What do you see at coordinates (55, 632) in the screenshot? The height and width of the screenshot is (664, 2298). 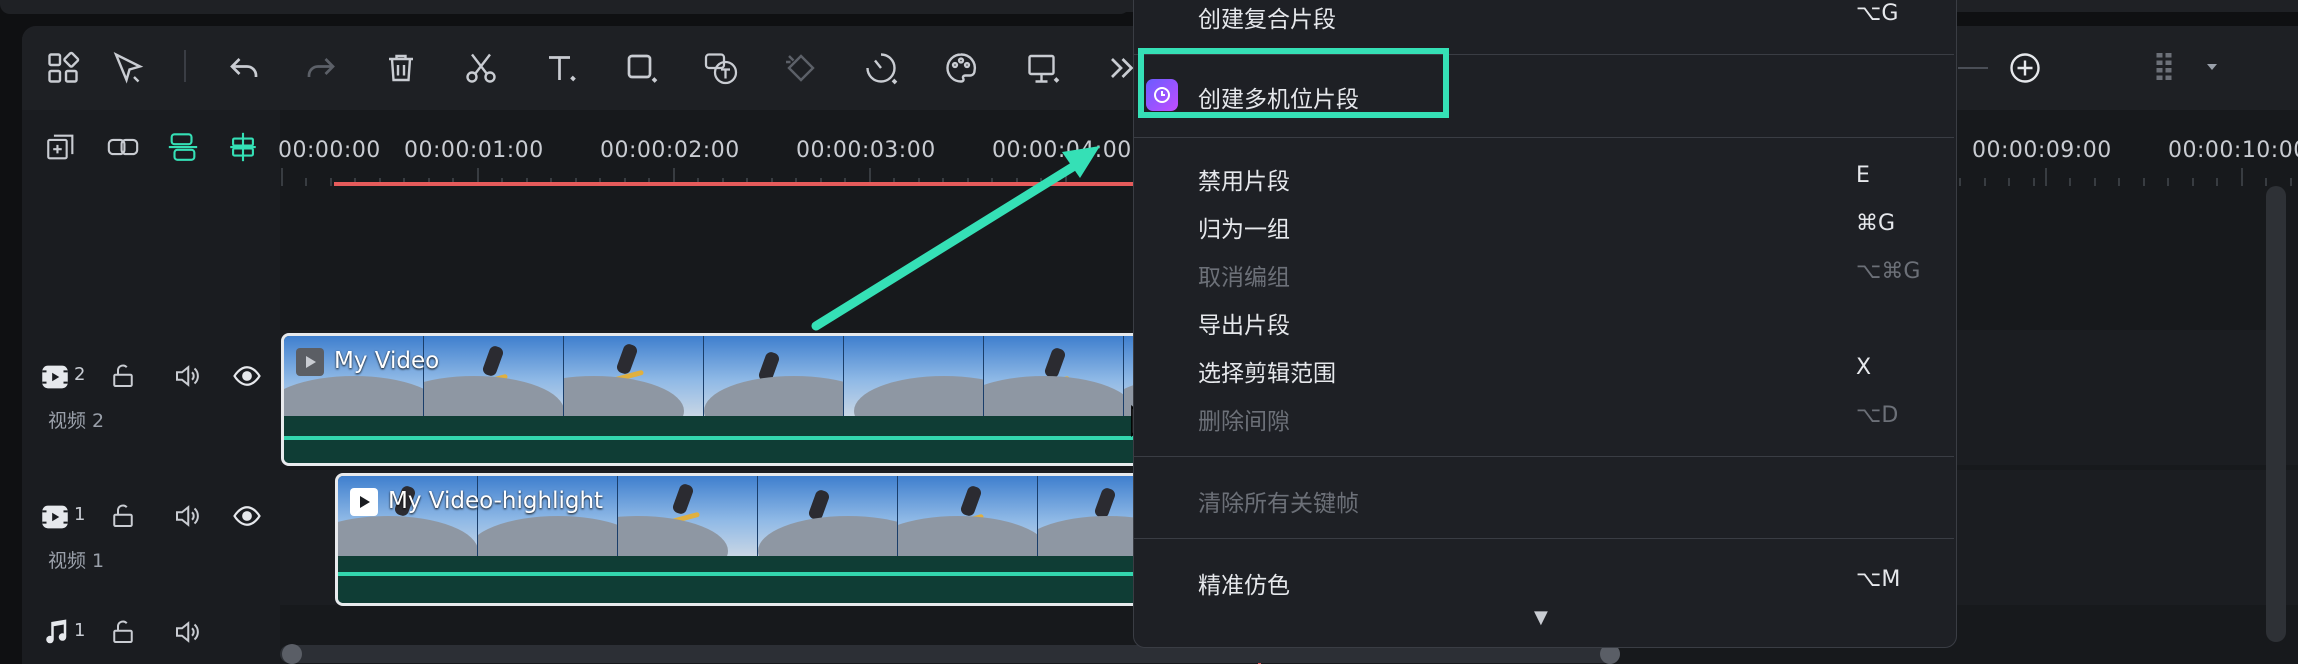 I see `music-track-icon` at bounding box center [55, 632].